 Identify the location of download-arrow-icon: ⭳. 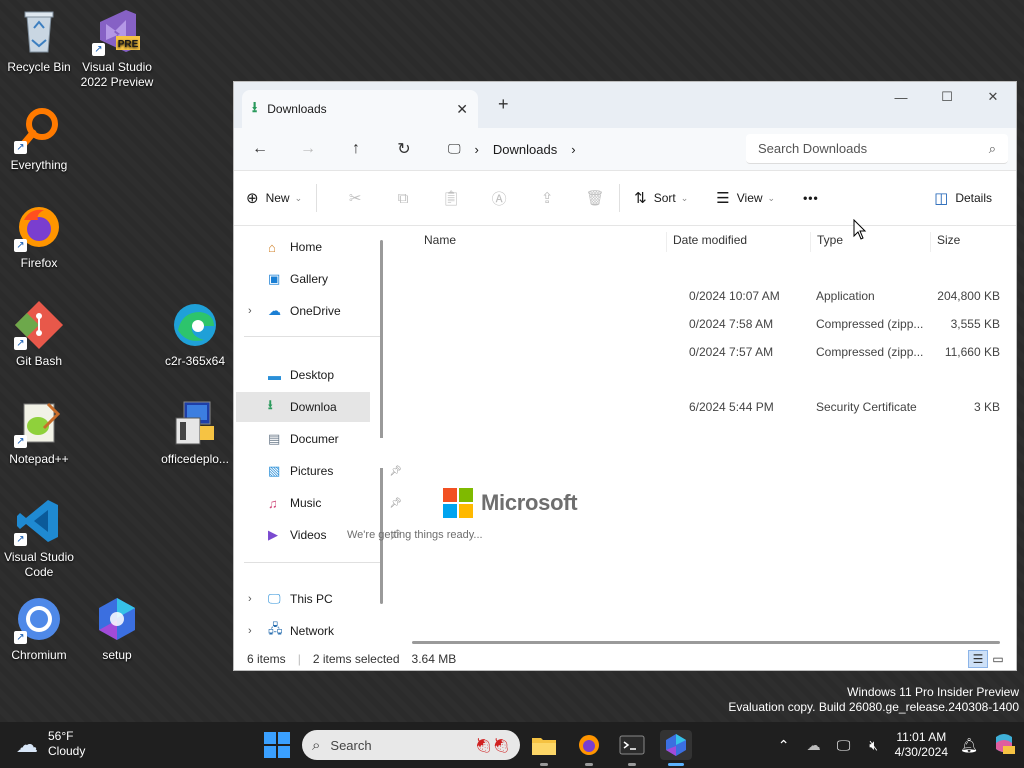
(255, 107).